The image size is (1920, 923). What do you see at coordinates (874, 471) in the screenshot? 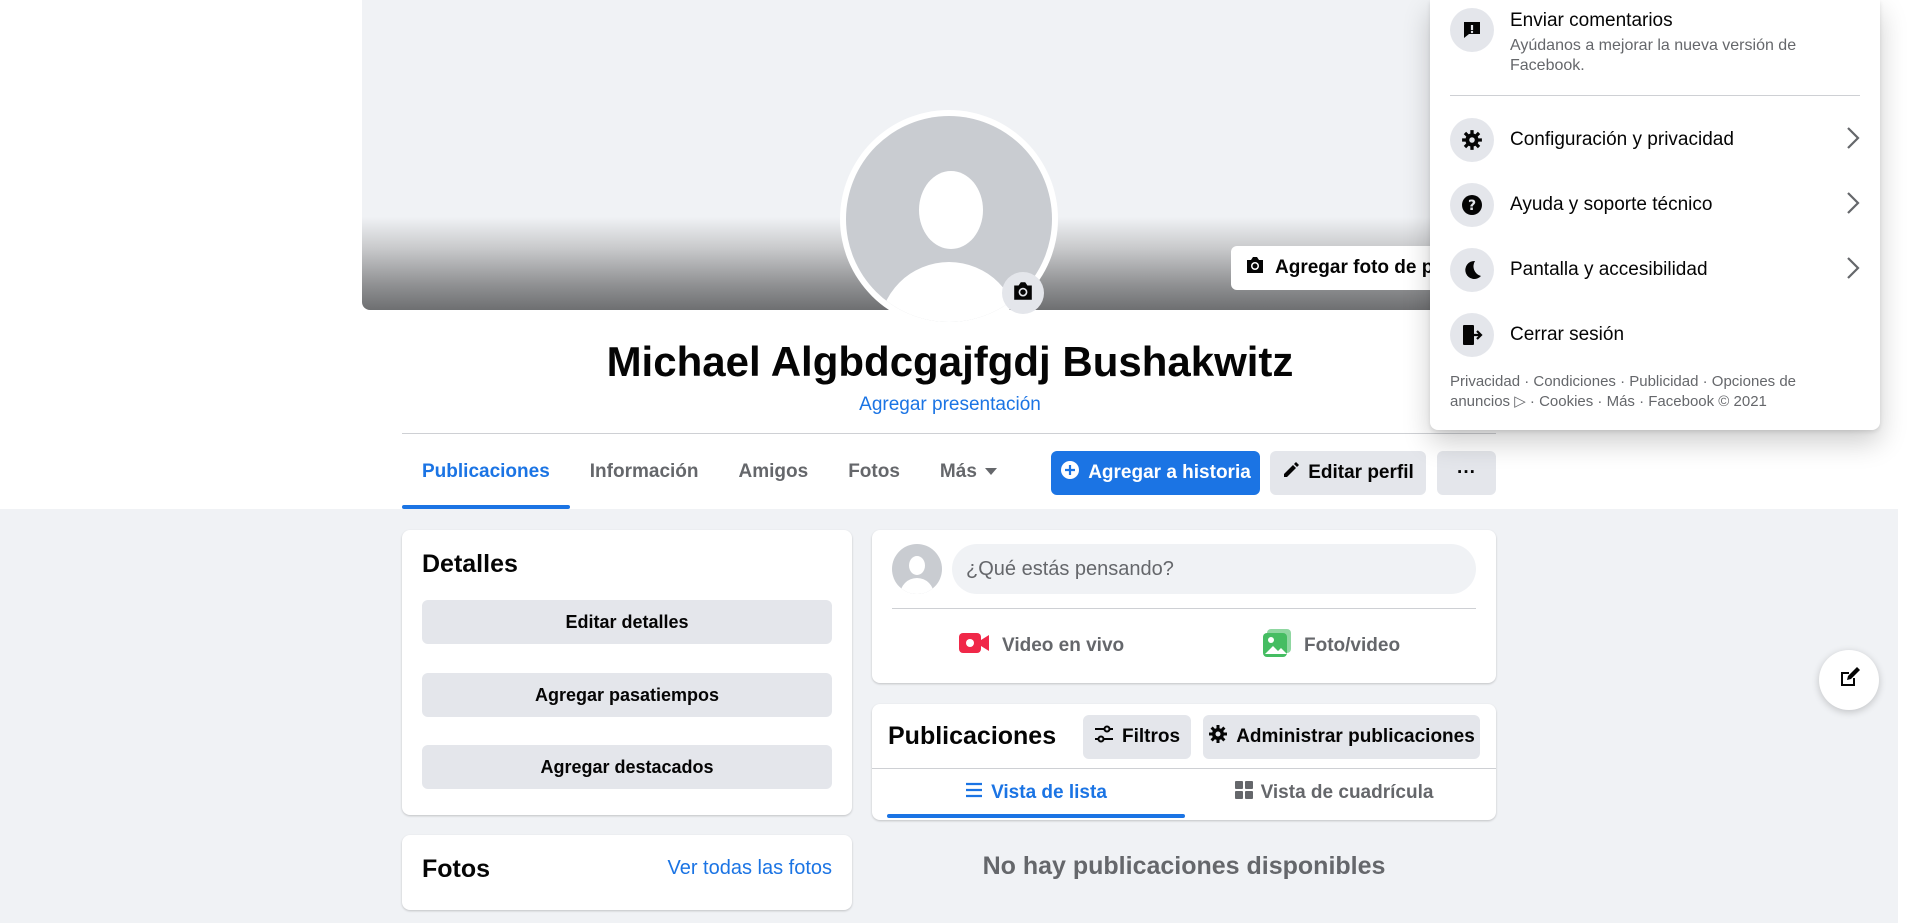
I see `tab-fotos: Fotos` at bounding box center [874, 471].